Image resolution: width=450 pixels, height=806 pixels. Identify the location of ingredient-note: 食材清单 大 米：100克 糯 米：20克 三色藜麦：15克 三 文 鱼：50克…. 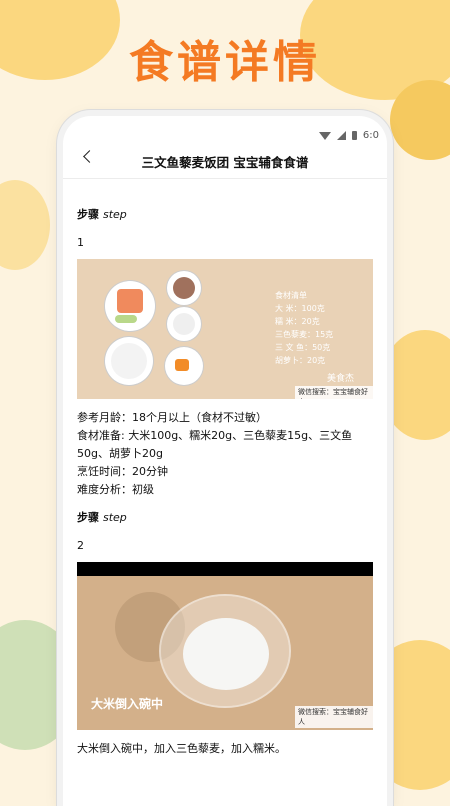
(304, 328).